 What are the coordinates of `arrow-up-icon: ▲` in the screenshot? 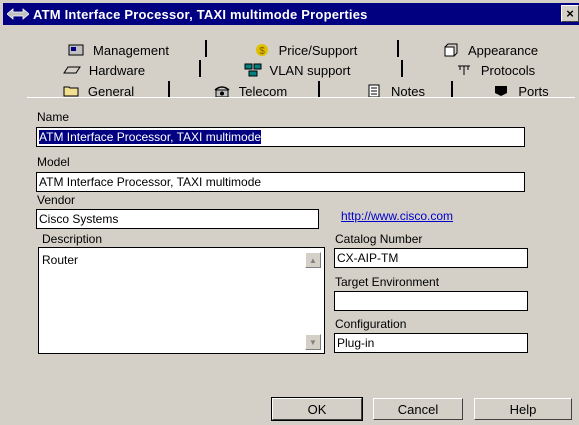 It's located at (313, 260).